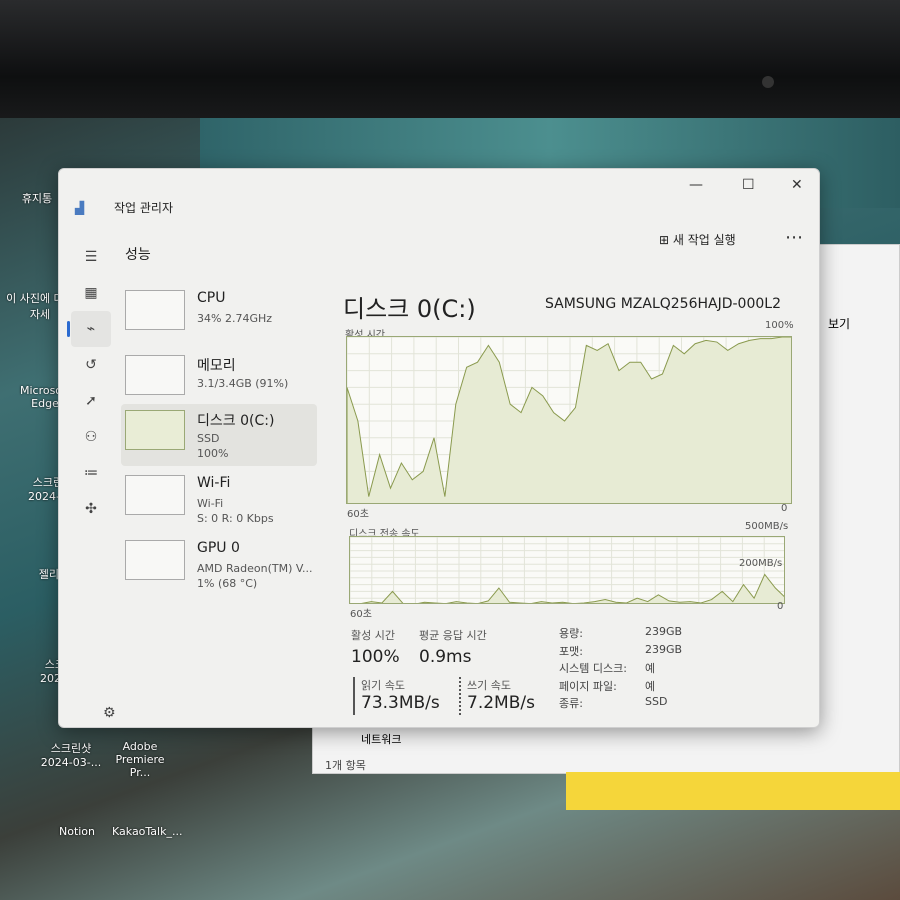 The height and width of the screenshot is (900, 900). Describe the element at coordinates (571, 633) in the screenshot. I see `property-label: 용량:` at that location.